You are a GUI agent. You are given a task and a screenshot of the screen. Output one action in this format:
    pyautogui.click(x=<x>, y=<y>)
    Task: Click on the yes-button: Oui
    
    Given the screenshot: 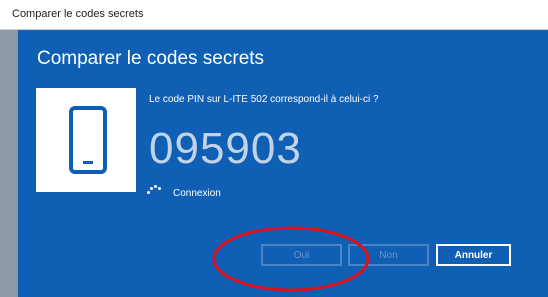 What is the action you would take?
    pyautogui.click(x=301, y=255)
    